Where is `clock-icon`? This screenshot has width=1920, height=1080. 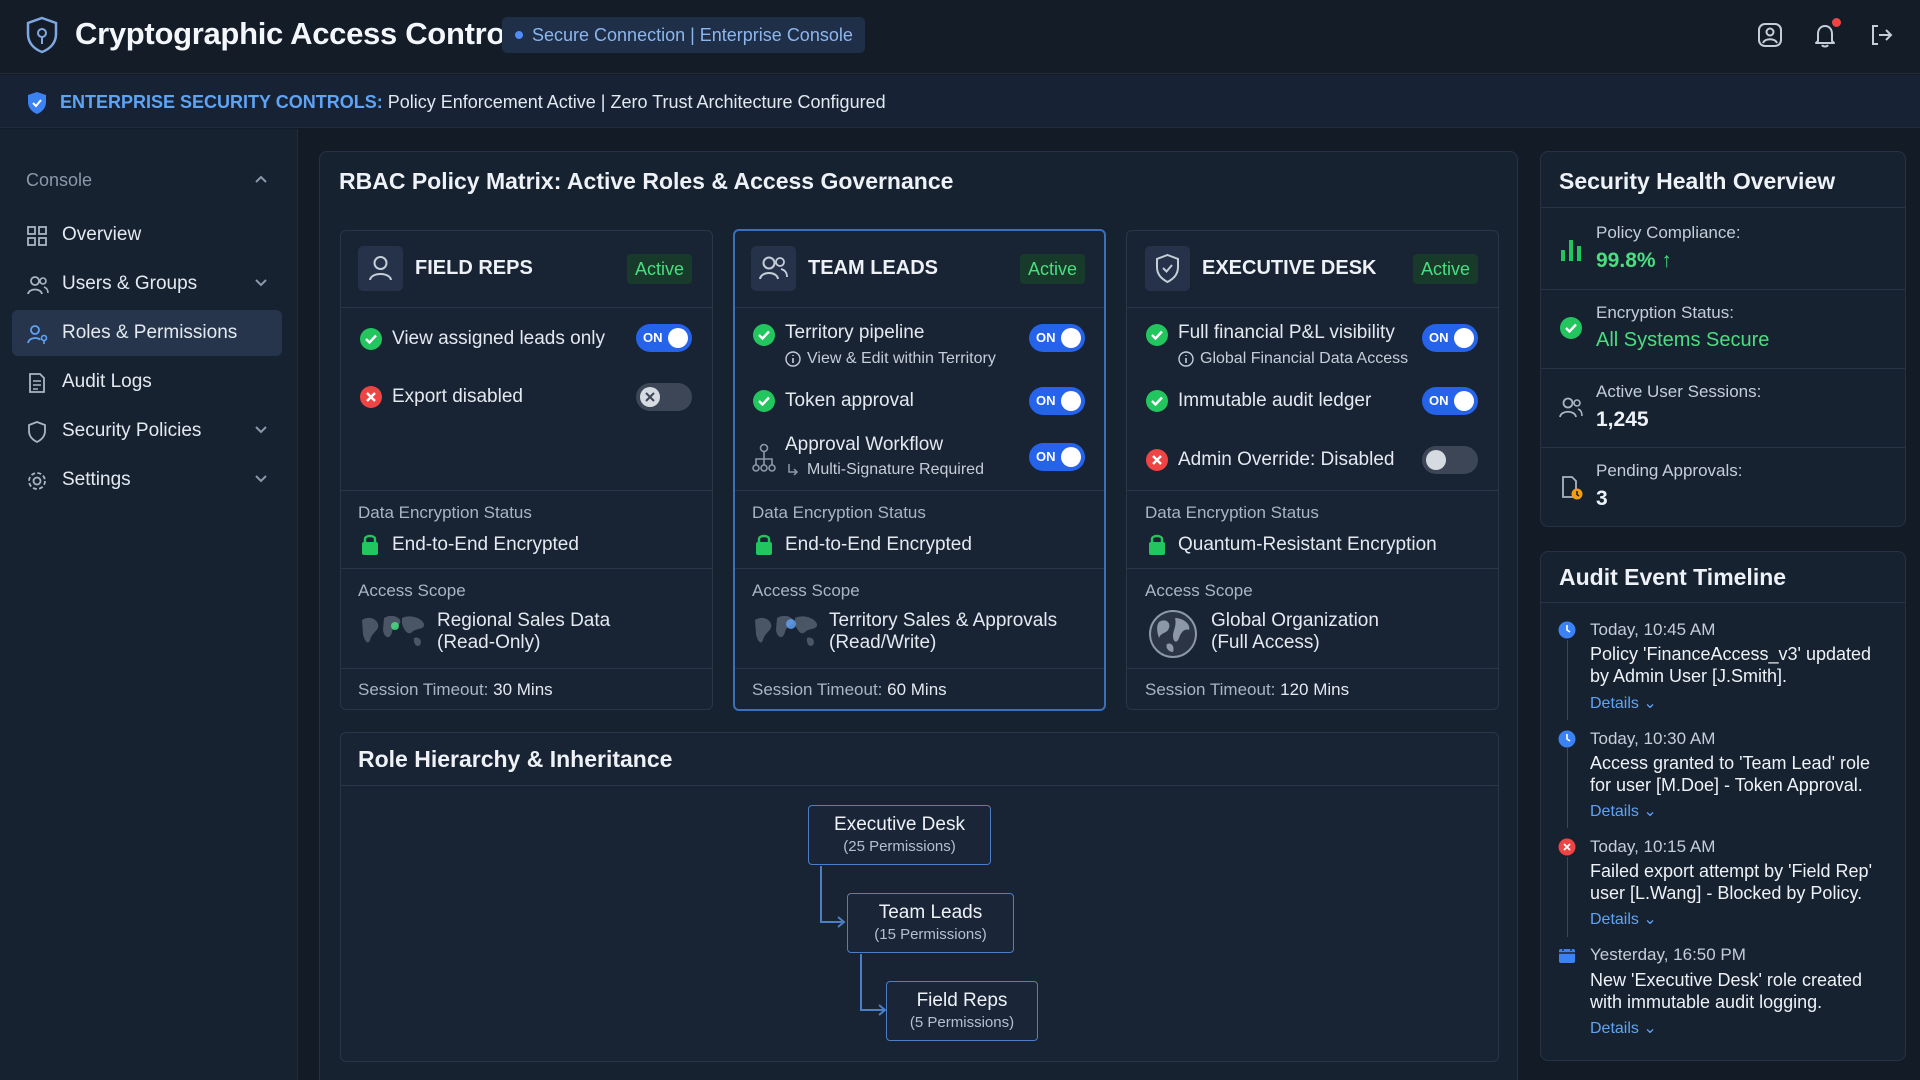
clock-icon is located at coordinates (1567, 739).